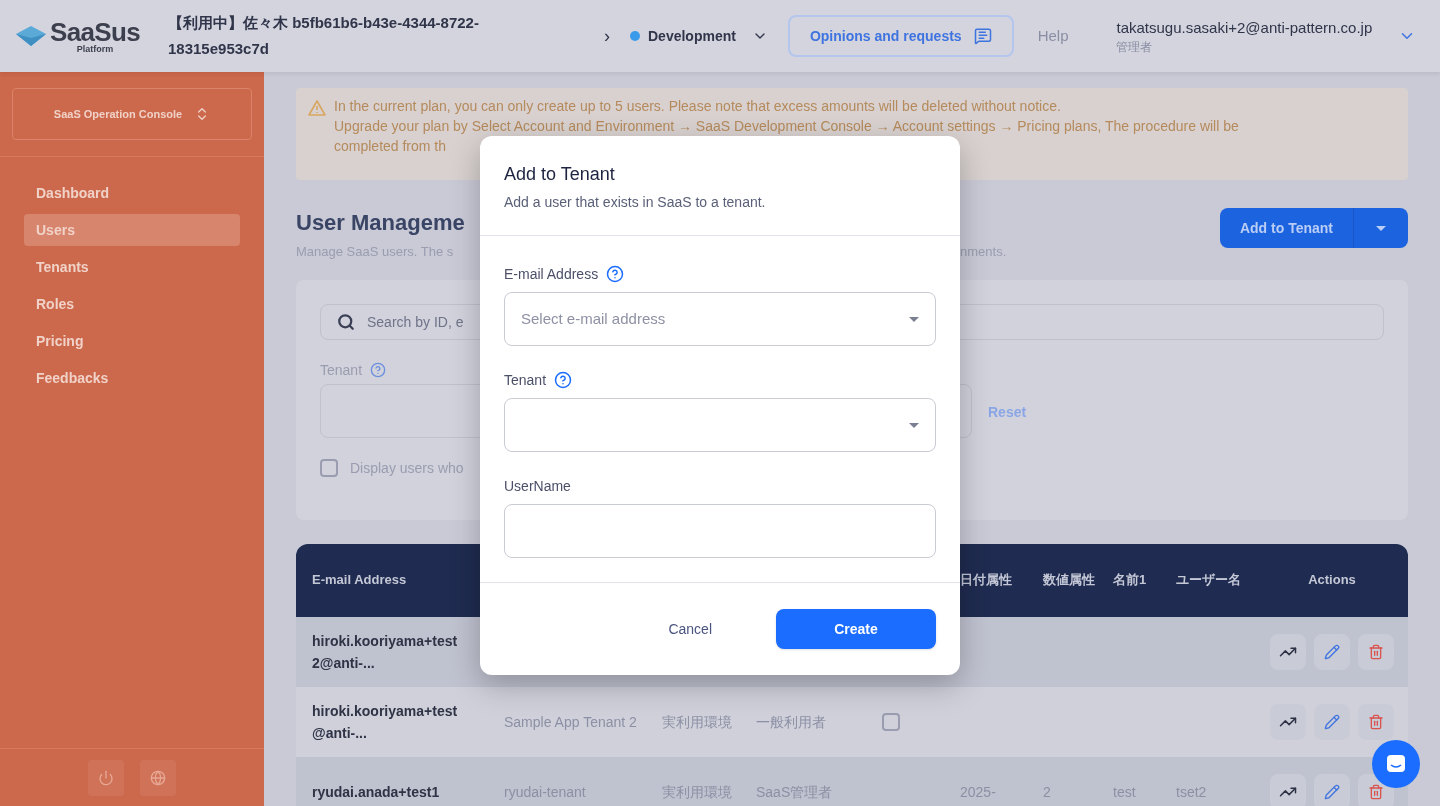  Describe the element at coordinates (415, 322) in the screenshot. I see `search-placeholder: Search by ID, e` at that location.